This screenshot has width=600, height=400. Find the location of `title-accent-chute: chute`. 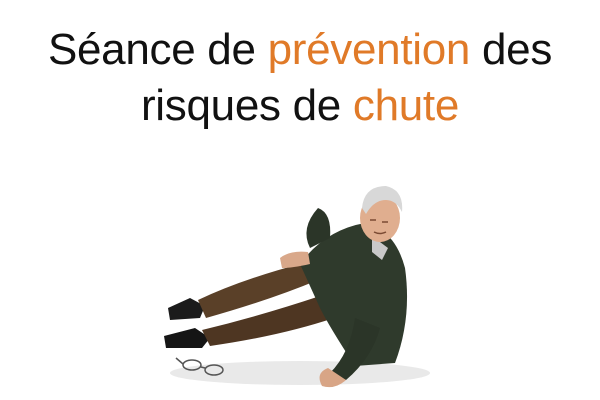

title-accent-chute: chute is located at coordinates (406, 105).